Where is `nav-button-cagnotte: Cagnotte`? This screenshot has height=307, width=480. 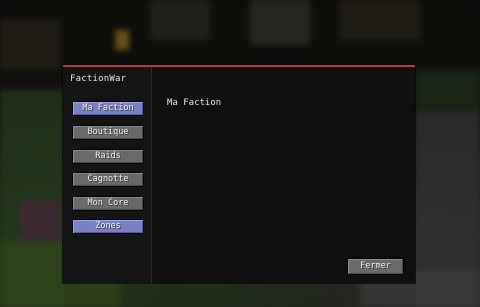 nav-button-cagnotte: Cagnotte is located at coordinates (108, 179).